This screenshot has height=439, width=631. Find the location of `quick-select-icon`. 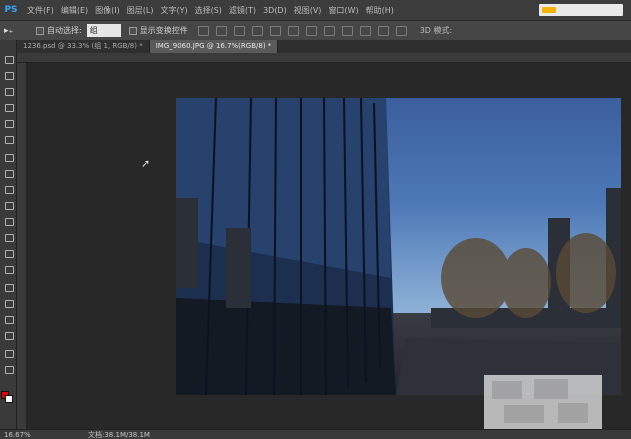

quick-select-icon is located at coordinates (8, 107).